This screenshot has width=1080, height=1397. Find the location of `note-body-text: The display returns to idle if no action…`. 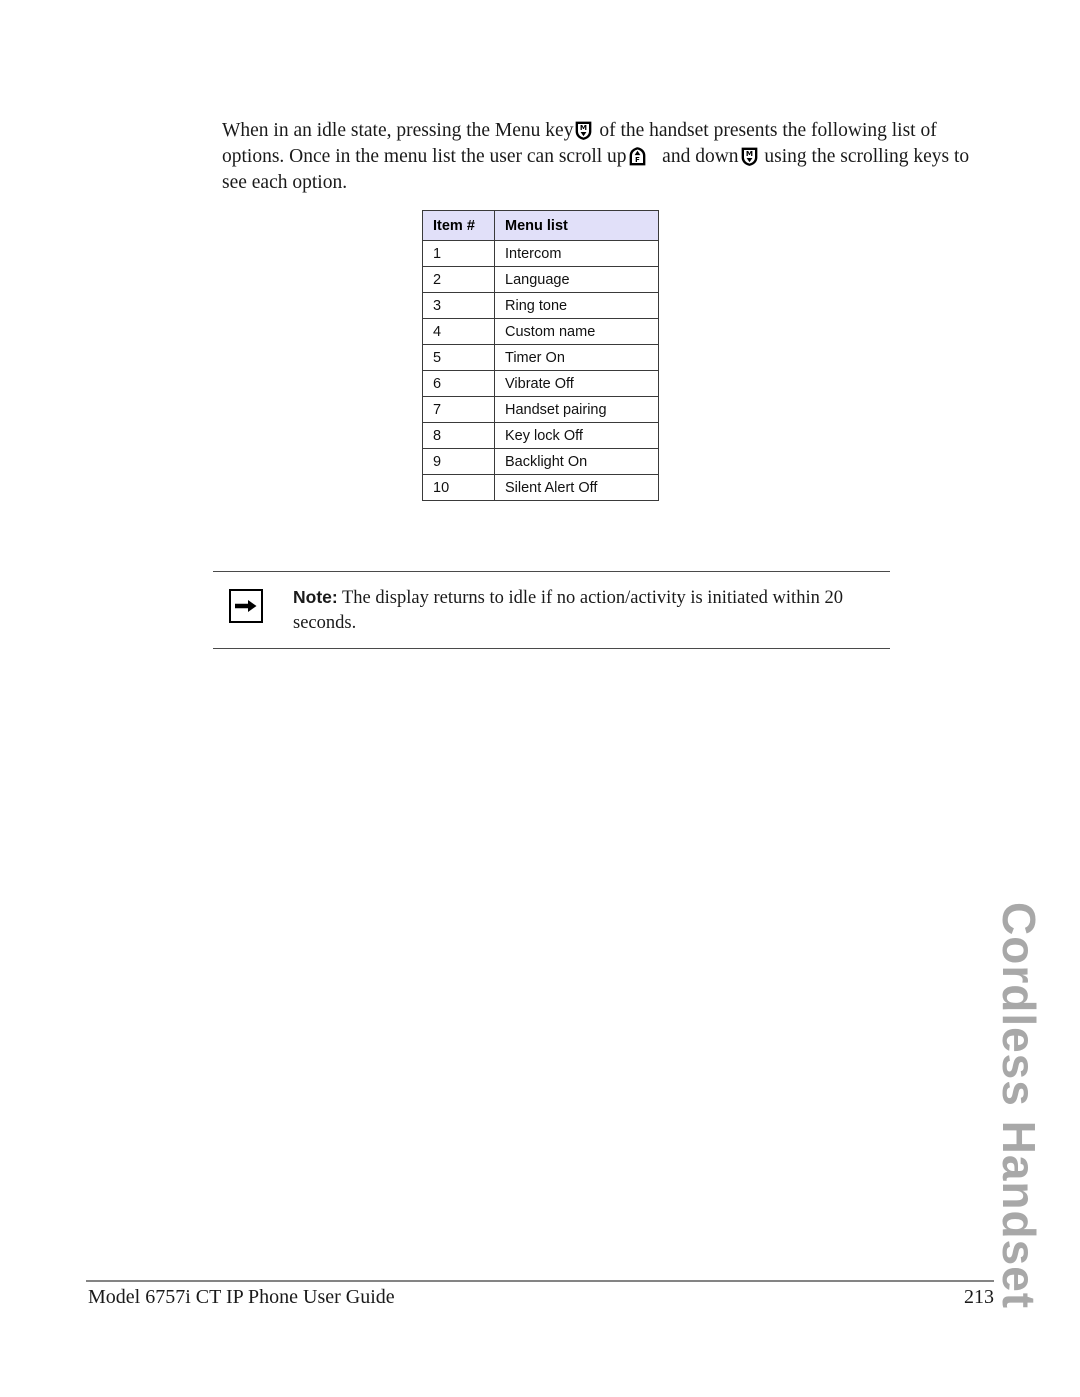

note-body-text: The display returns to idle if no action… is located at coordinates (568, 610).